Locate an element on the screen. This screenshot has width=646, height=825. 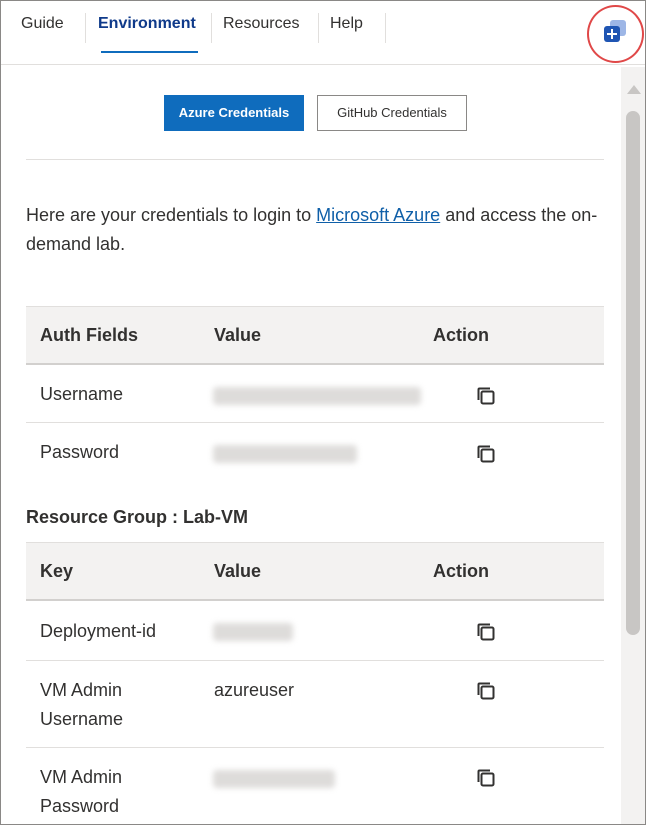
scrollbar is located at coordinates (633, 445).